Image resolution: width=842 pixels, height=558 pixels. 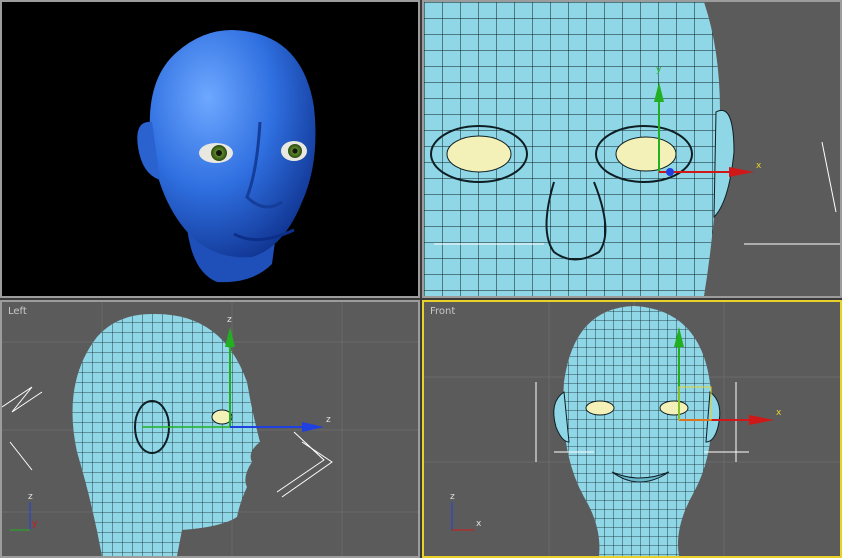 I want to click on gizmo-y-label: y, so click(x=659, y=70).